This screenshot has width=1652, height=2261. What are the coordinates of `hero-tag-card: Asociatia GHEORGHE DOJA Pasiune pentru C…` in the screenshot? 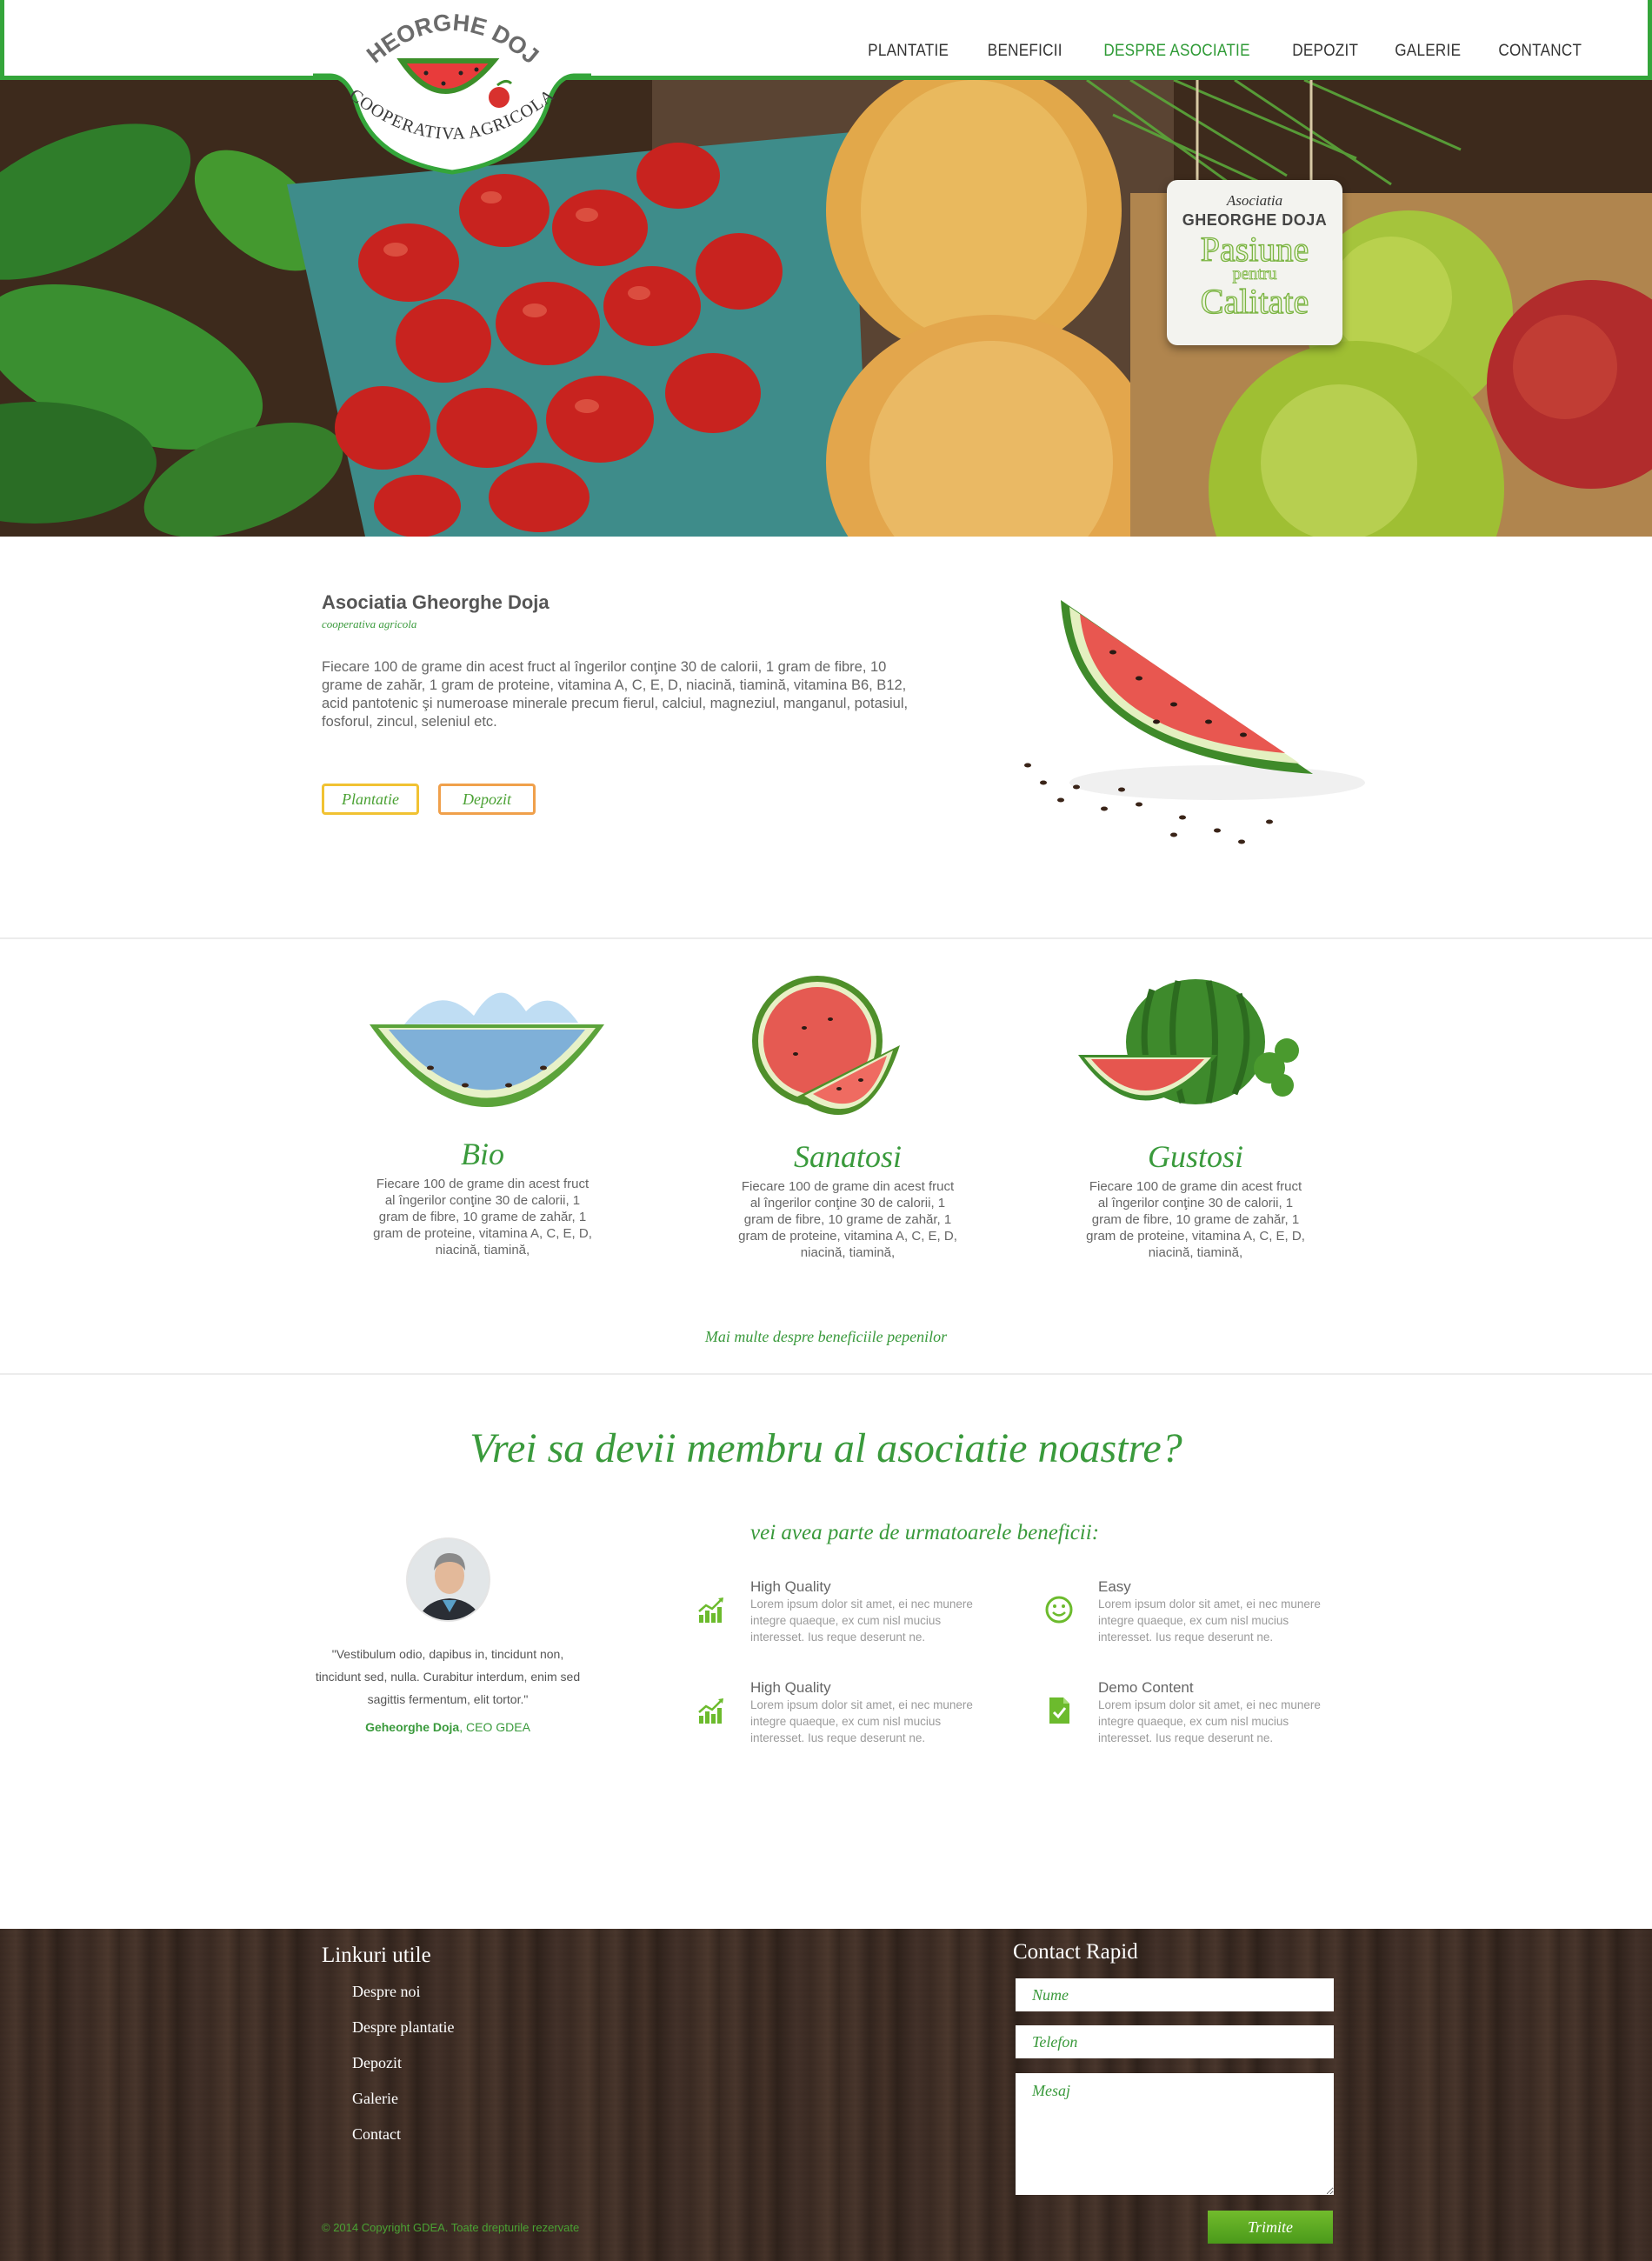 It's located at (1254, 262).